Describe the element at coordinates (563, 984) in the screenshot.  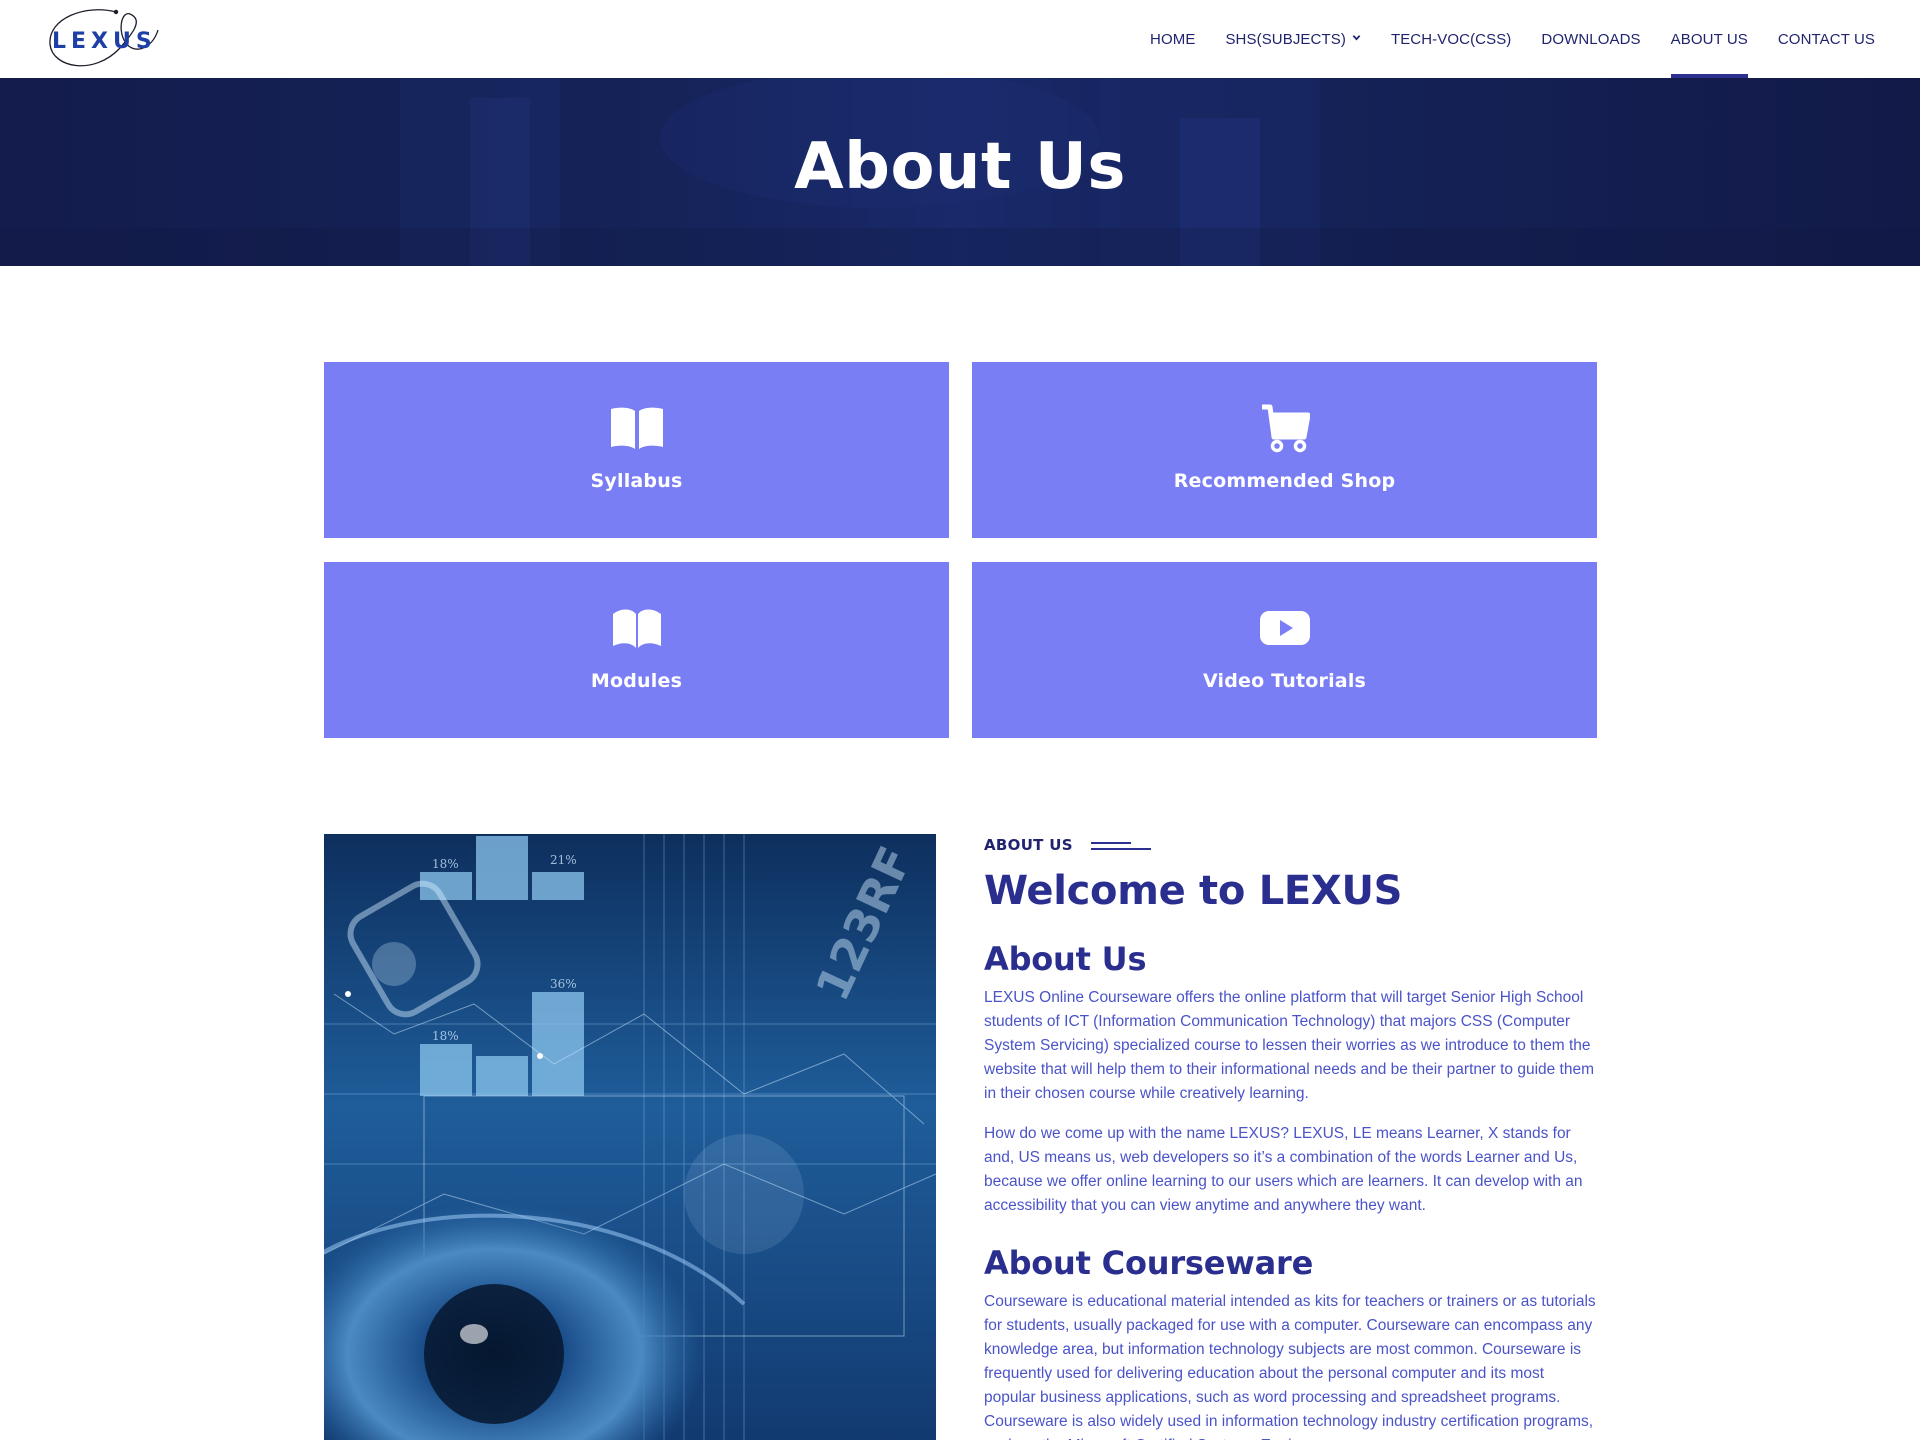
I see `image-label-3: 36%` at that location.